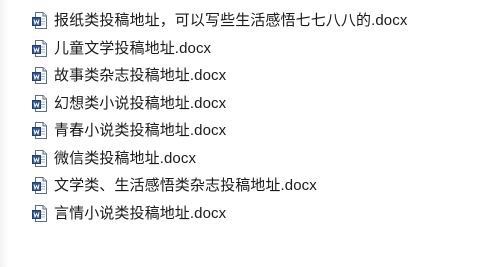  What do you see at coordinates (125, 158) in the screenshot?
I see `file-name: 微信类投稿地址.docx` at bounding box center [125, 158].